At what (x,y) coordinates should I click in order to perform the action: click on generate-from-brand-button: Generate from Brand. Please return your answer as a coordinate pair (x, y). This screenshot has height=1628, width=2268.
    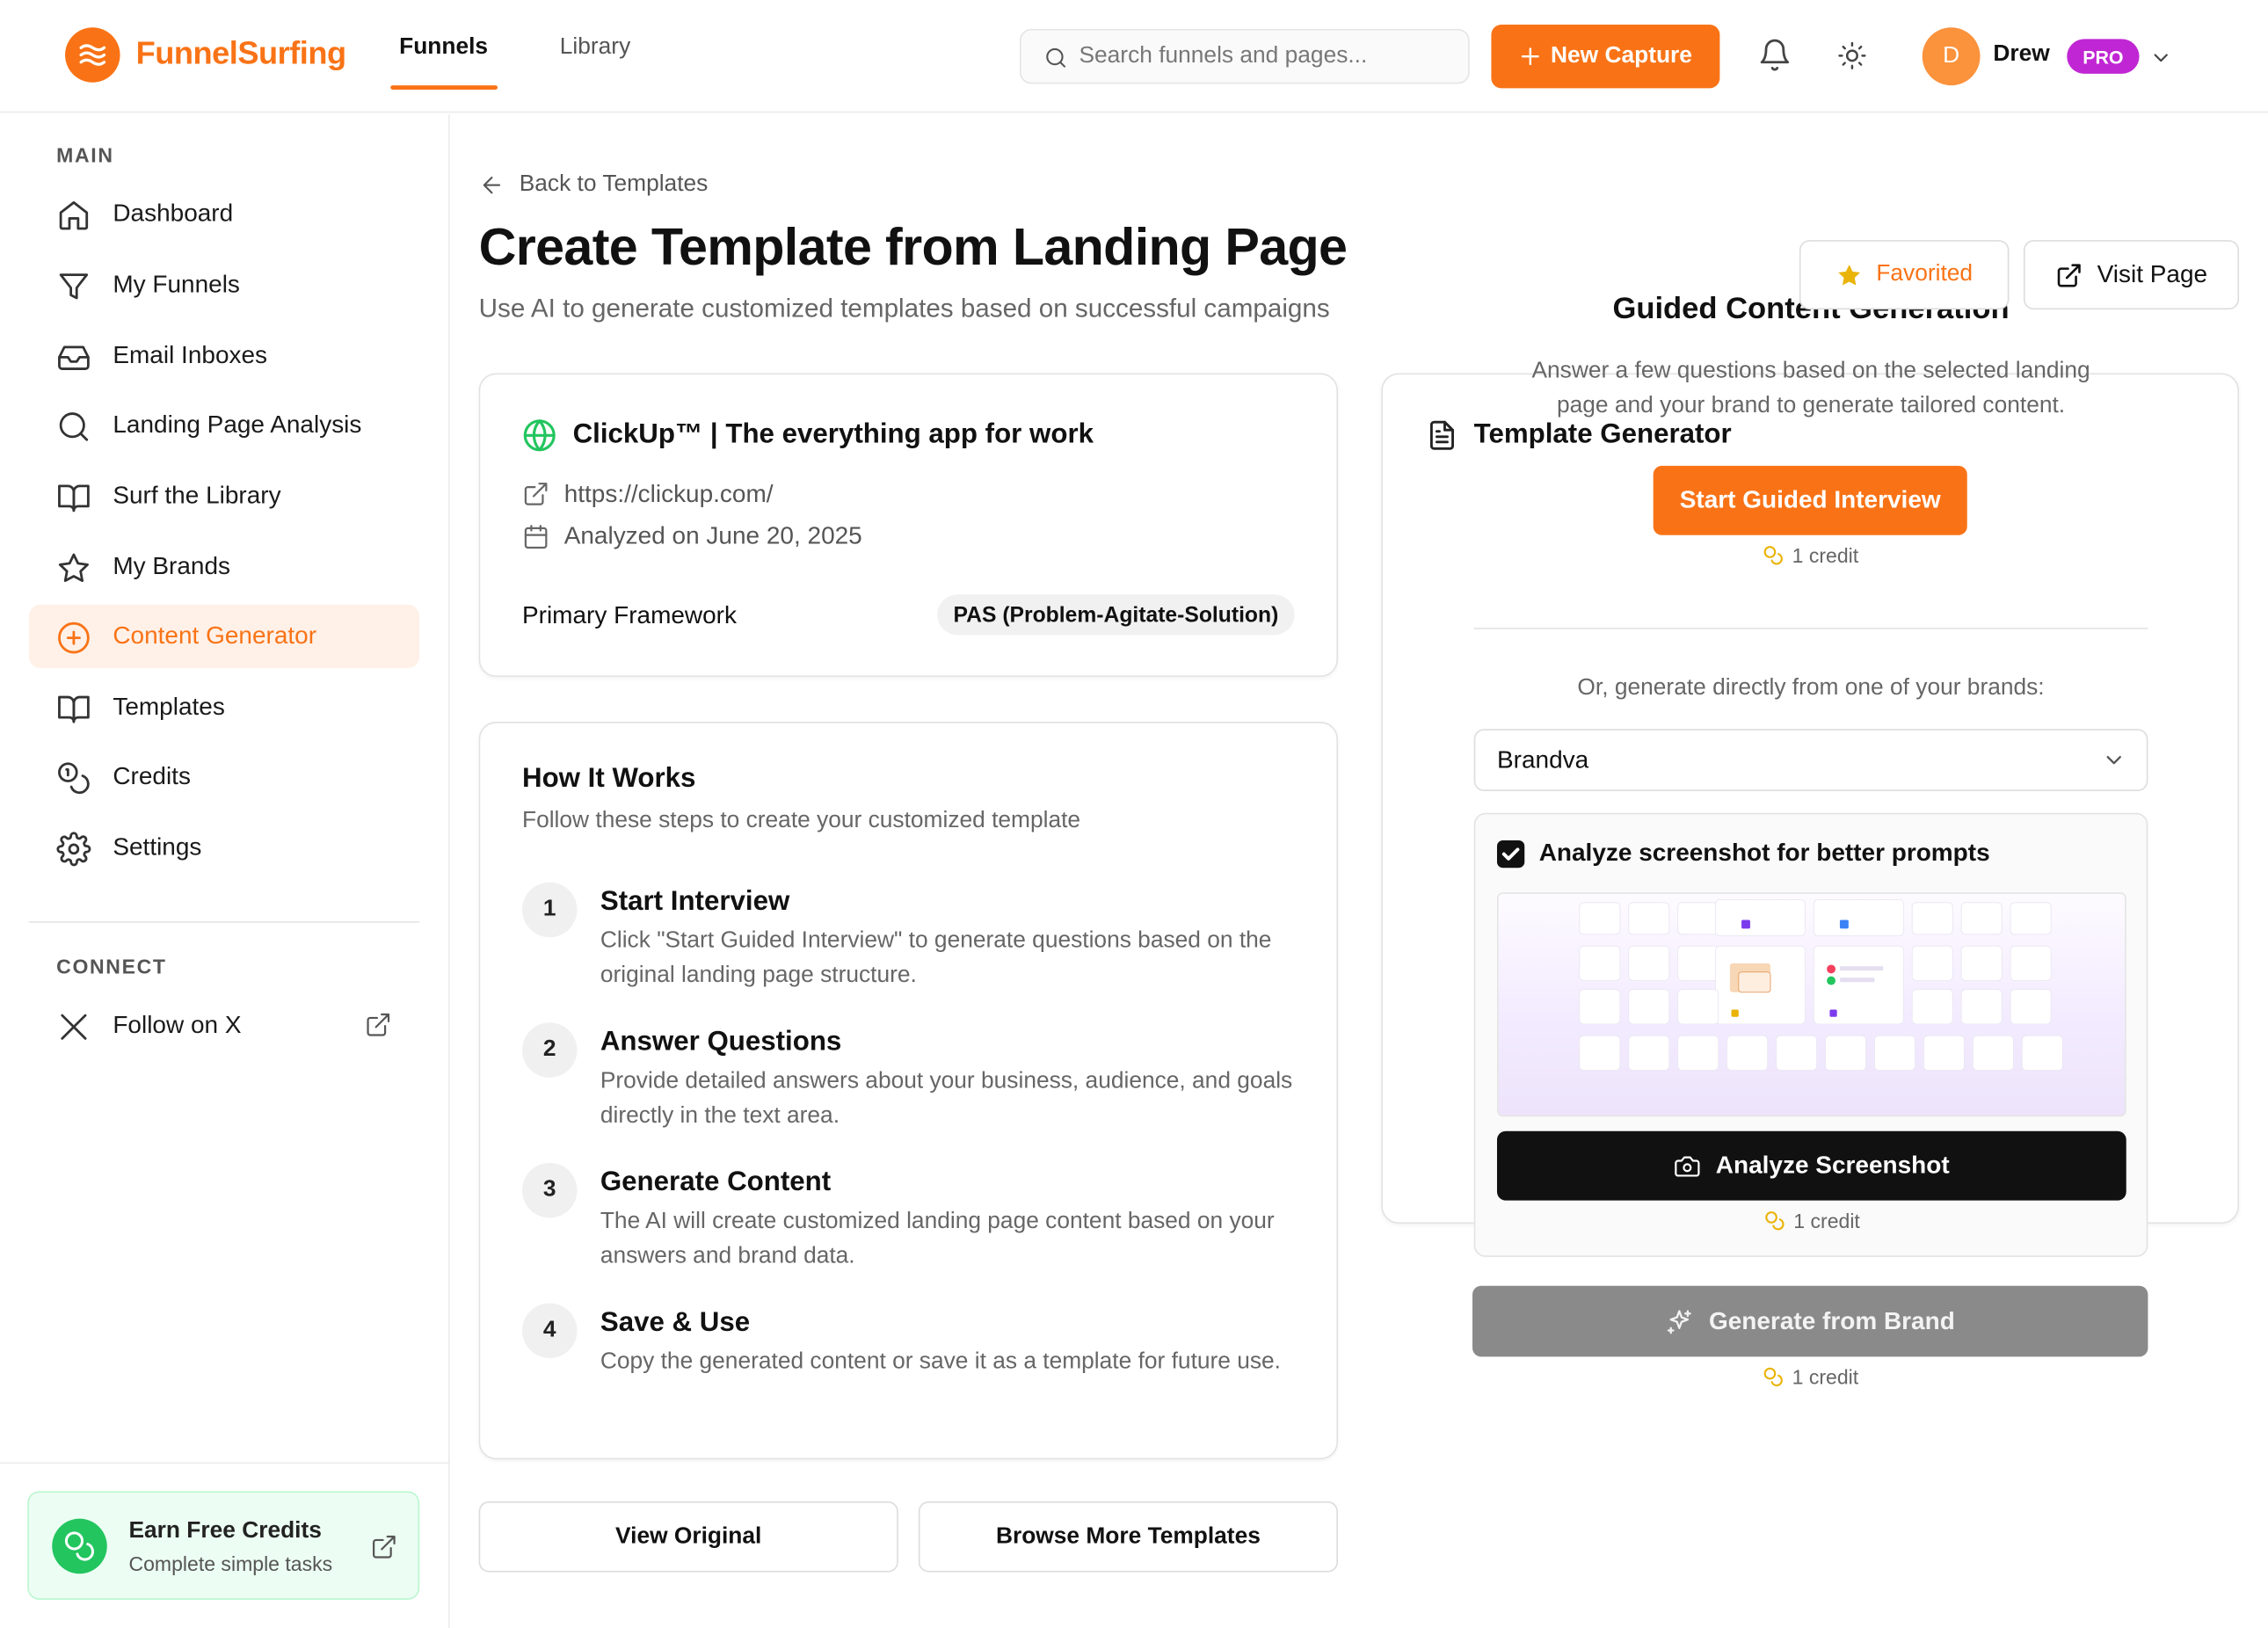
    Looking at the image, I should click on (1810, 1321).